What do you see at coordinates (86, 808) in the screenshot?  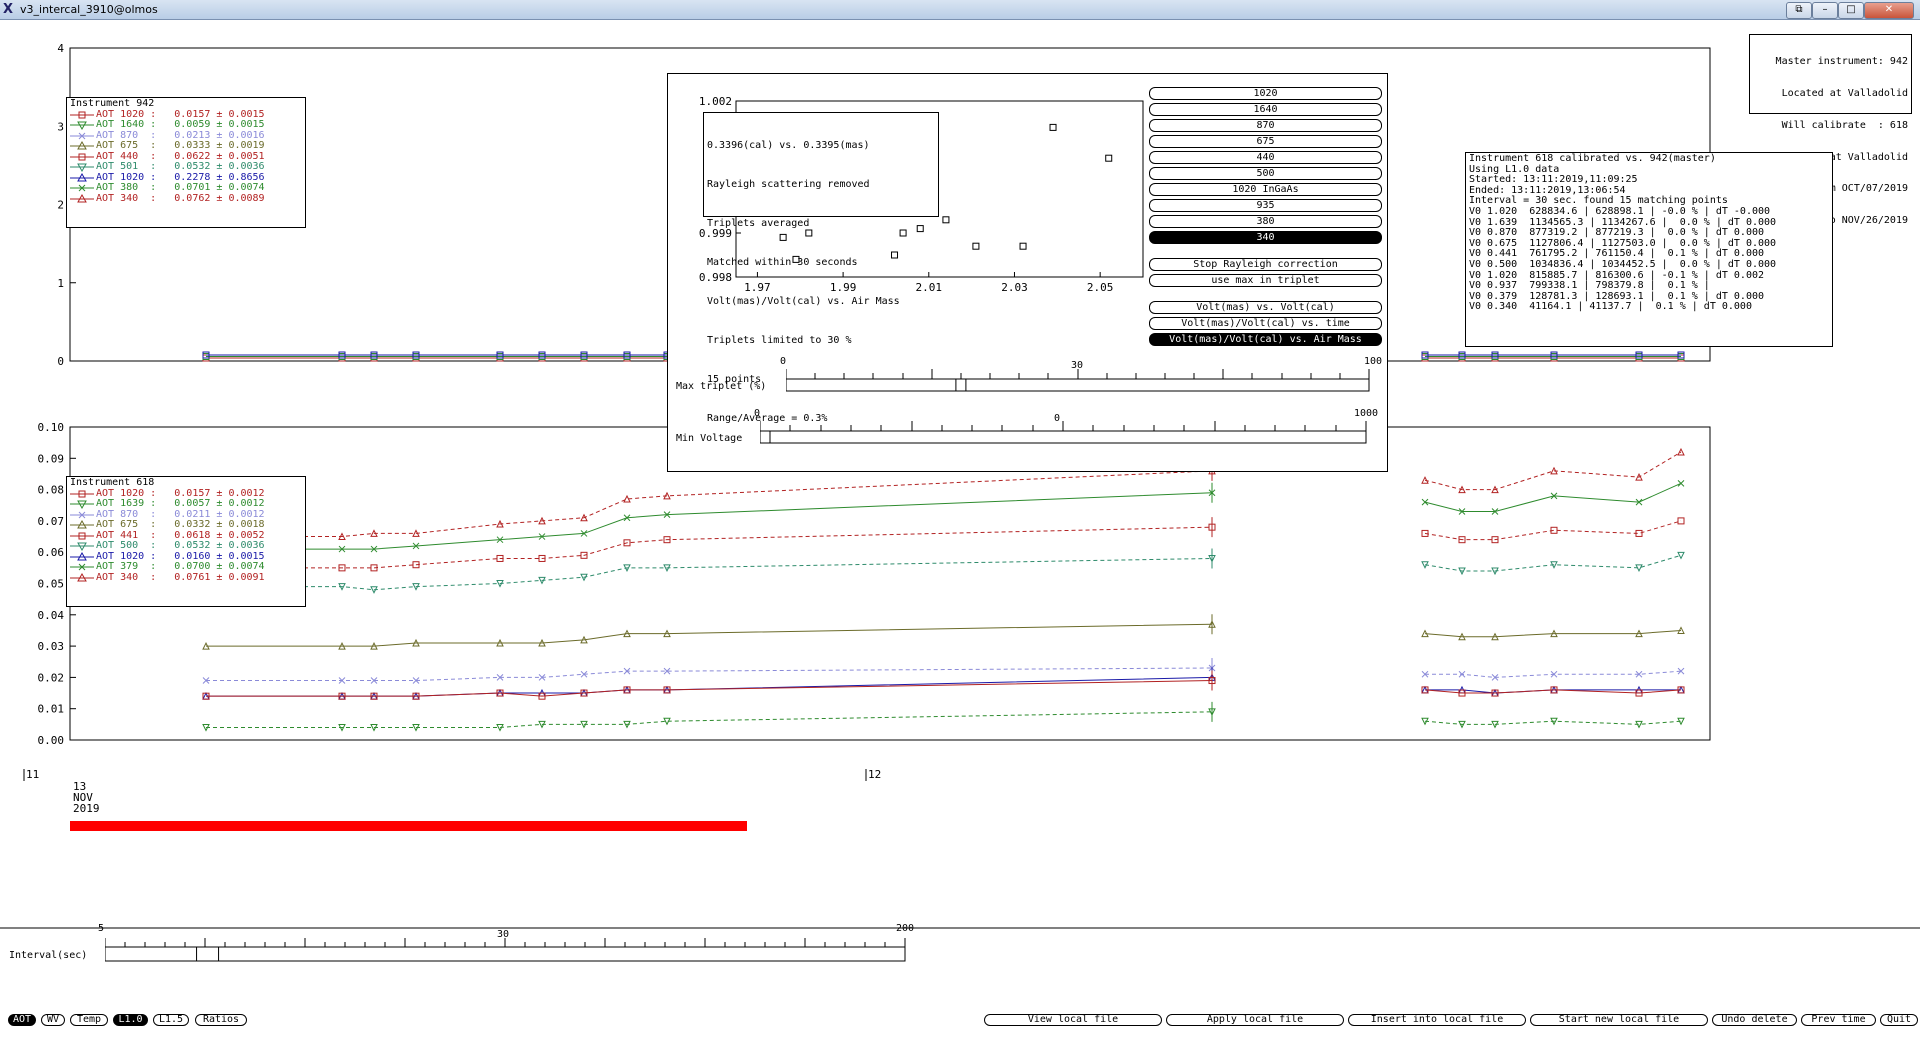 I see `date-year: 2019` at bounding box center [86, 808].